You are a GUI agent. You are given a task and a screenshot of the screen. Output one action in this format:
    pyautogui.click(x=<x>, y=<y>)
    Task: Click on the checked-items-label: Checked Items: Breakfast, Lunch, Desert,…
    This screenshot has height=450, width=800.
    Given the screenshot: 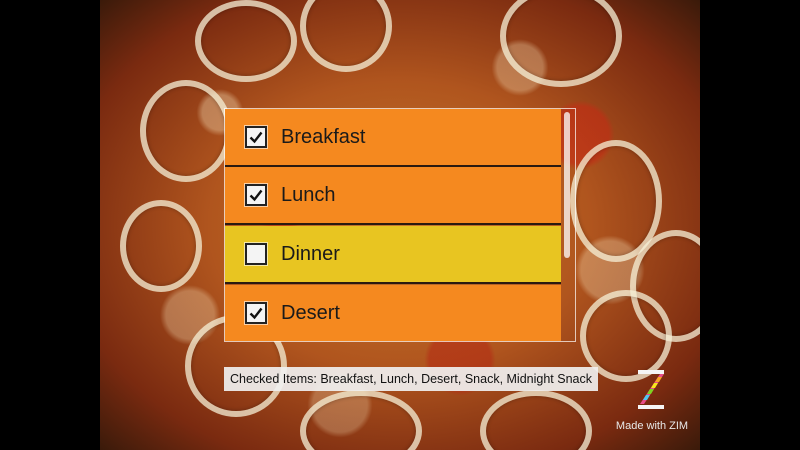 What is the action you would take?
    pyautogui.click(x=411, y=379)
    